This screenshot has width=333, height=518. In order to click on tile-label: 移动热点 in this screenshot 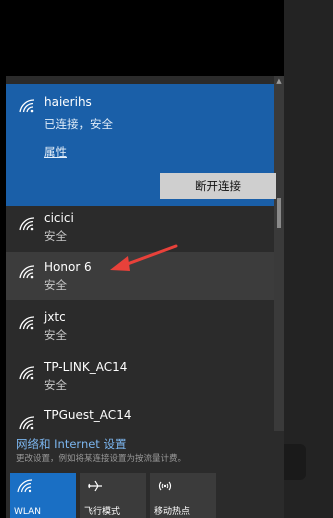, I will do `click(172, 512)`.